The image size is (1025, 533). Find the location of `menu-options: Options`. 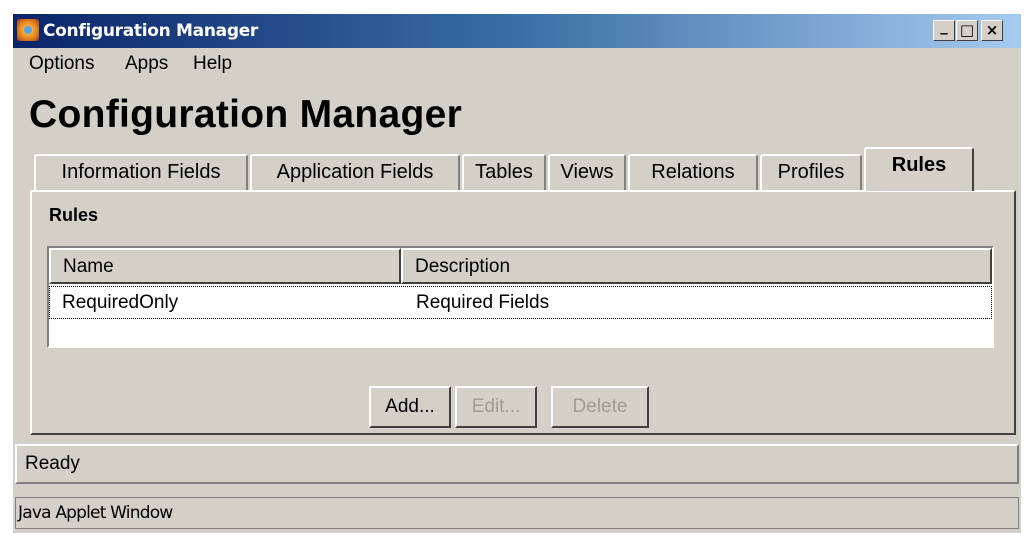

menu-options: Options is located at coordinates (61, 64).